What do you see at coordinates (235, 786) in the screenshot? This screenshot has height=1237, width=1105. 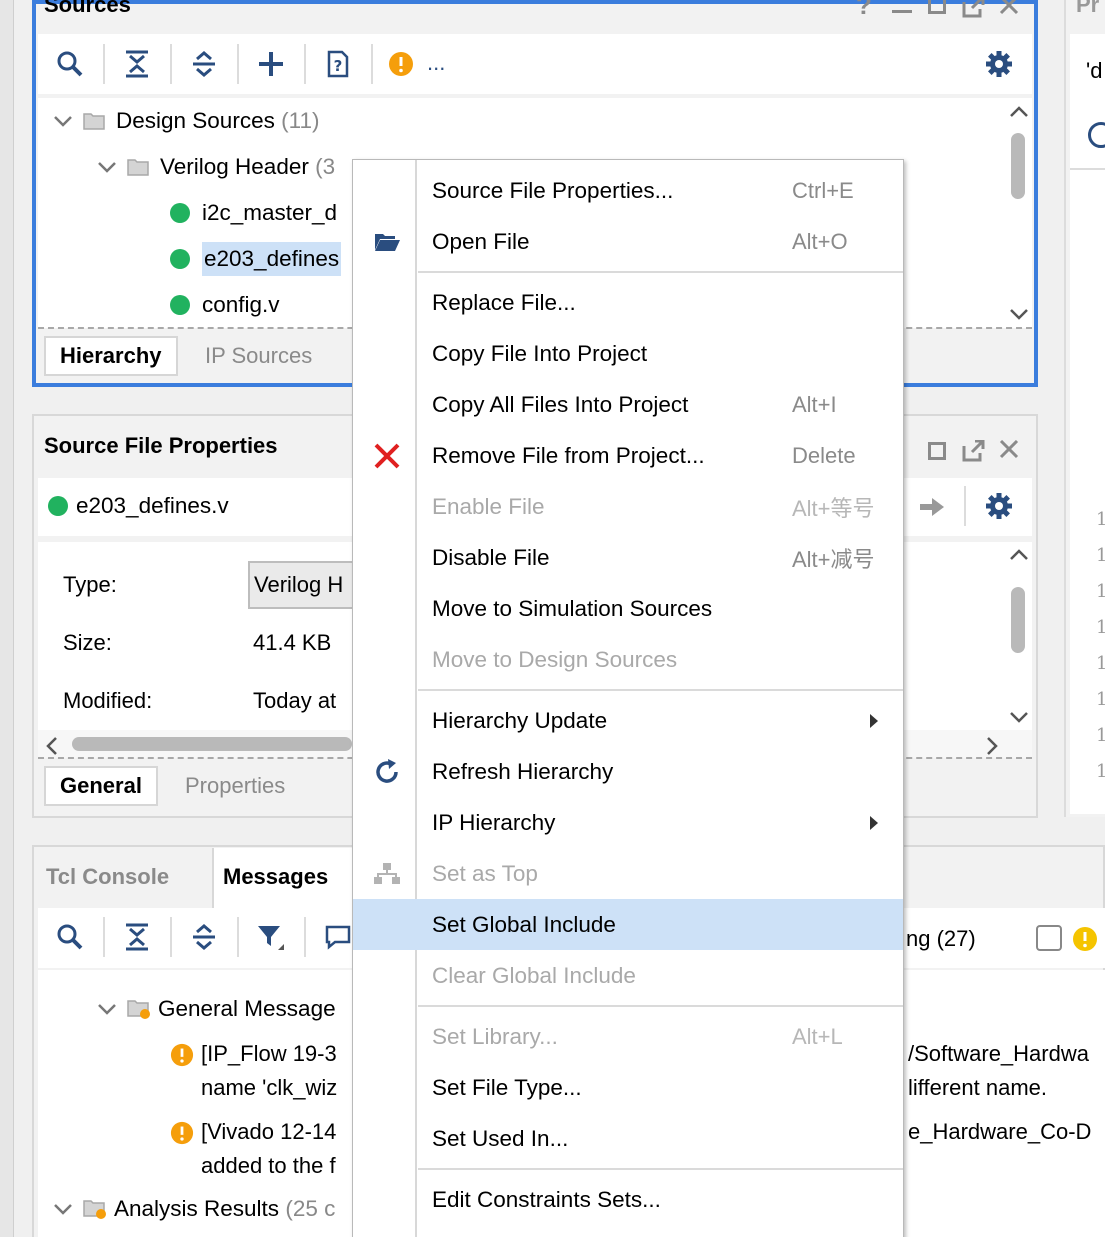 I see `tab-properties: Properties` at bounding box center [235, 786].